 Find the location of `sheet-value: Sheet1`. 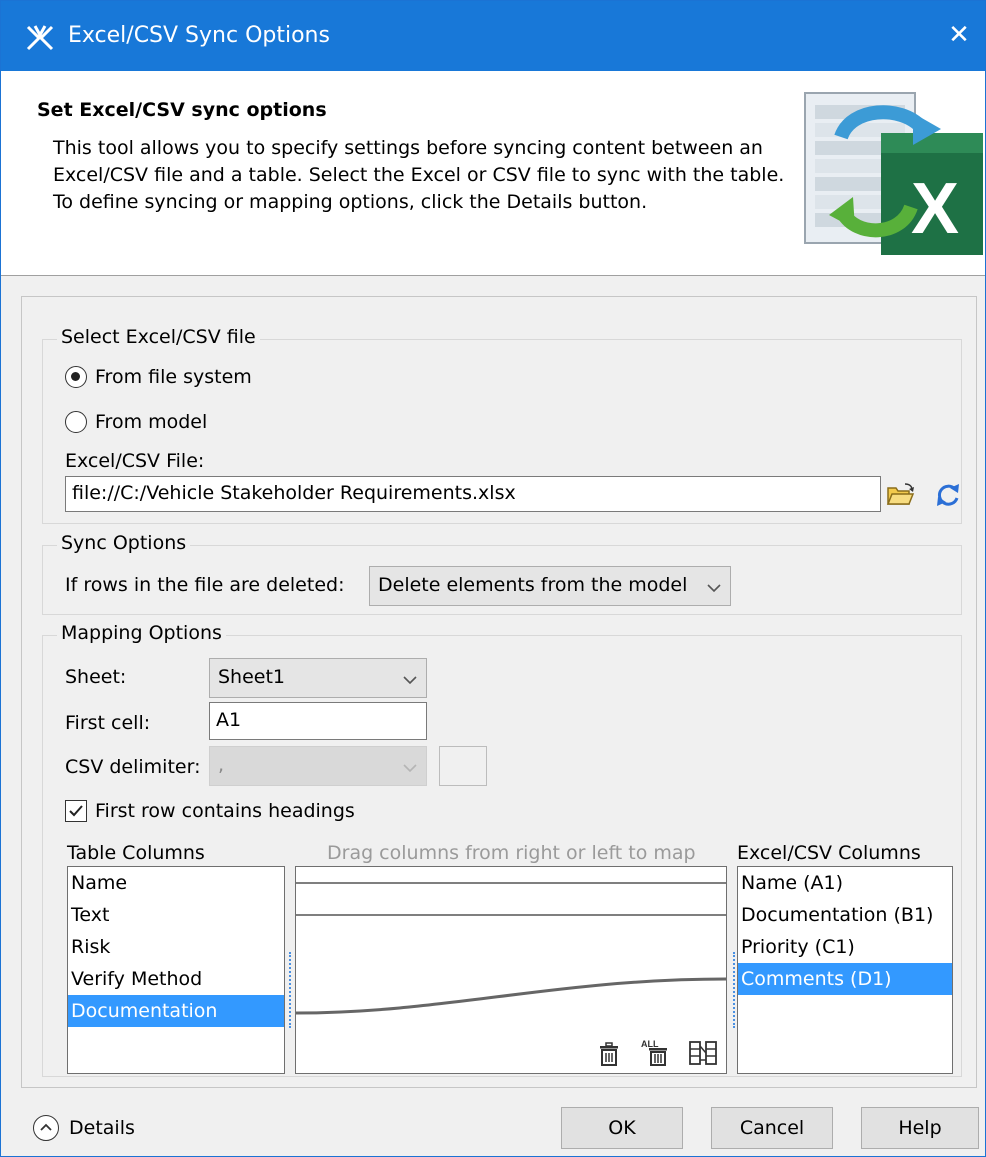

sheet-value: Sheet1 is located at coordinates (252, 677).